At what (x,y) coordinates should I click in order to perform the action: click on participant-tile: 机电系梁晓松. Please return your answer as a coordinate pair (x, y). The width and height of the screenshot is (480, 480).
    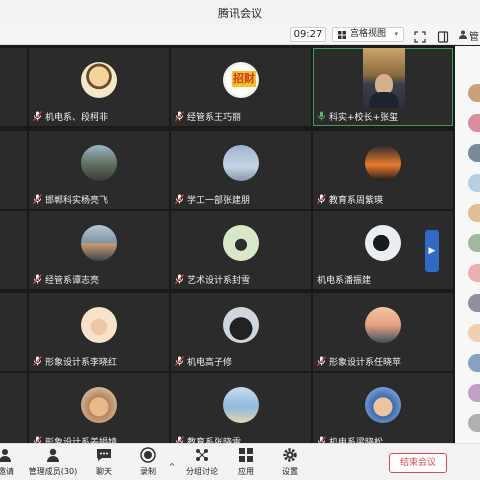
    Looking at the image, I should click on (383, 408).